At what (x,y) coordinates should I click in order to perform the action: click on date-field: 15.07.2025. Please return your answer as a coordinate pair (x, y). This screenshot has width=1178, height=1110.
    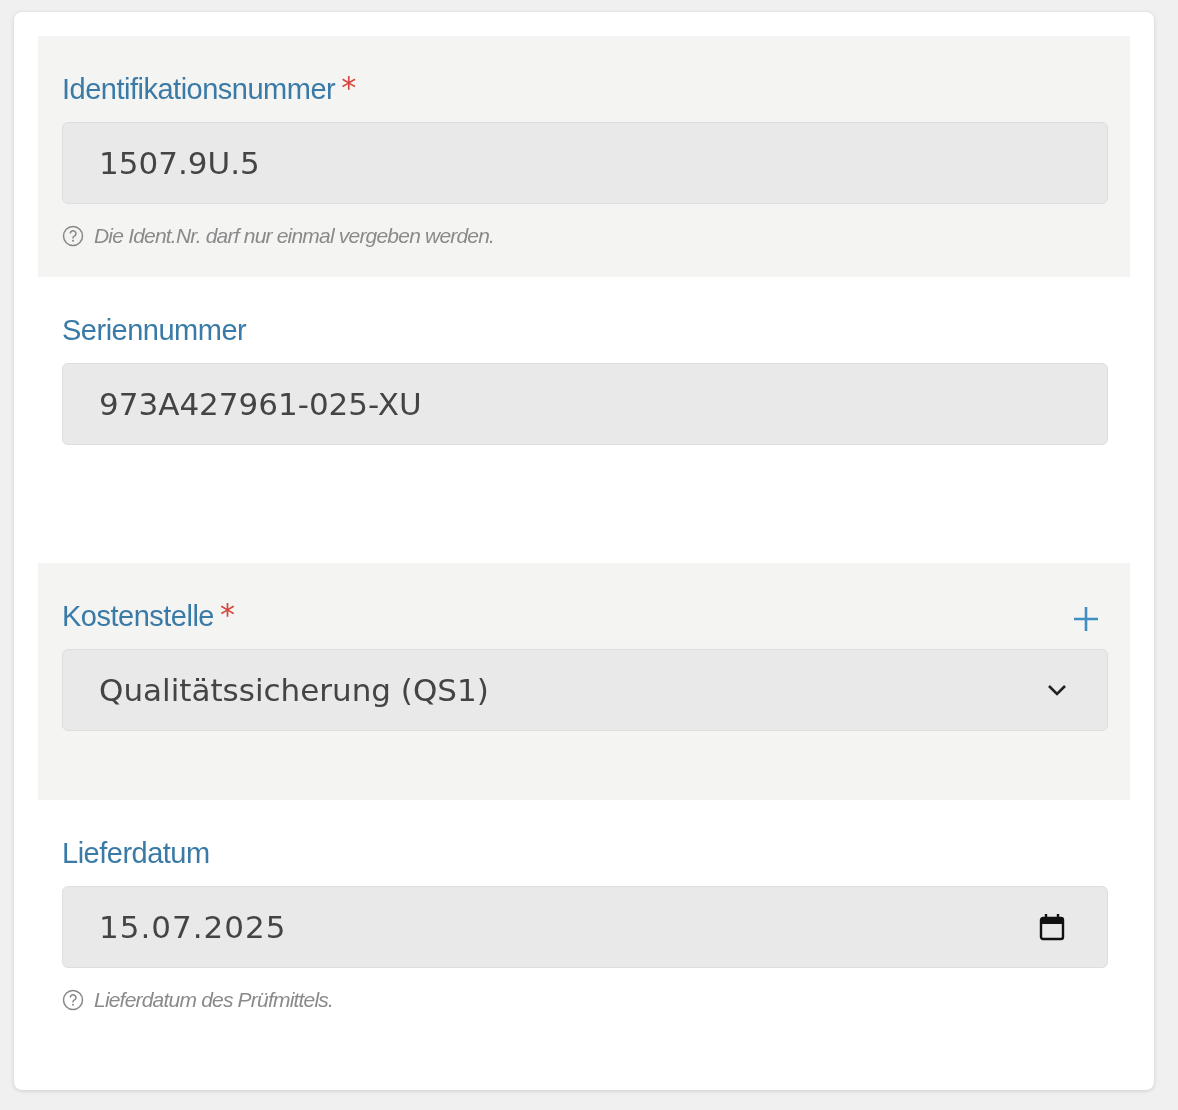
    Looking at the image, I should click on (585, 927).